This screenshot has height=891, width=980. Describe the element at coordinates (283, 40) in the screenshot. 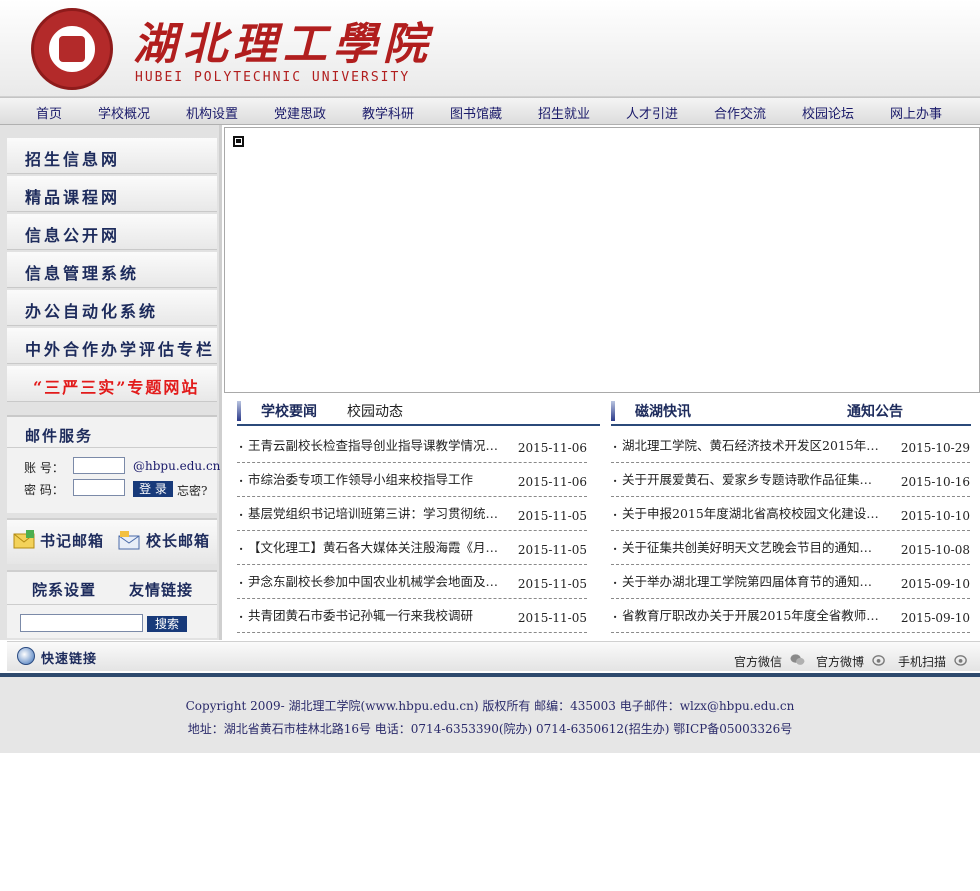

I see `site-title: 湖北理工學院` at that location.